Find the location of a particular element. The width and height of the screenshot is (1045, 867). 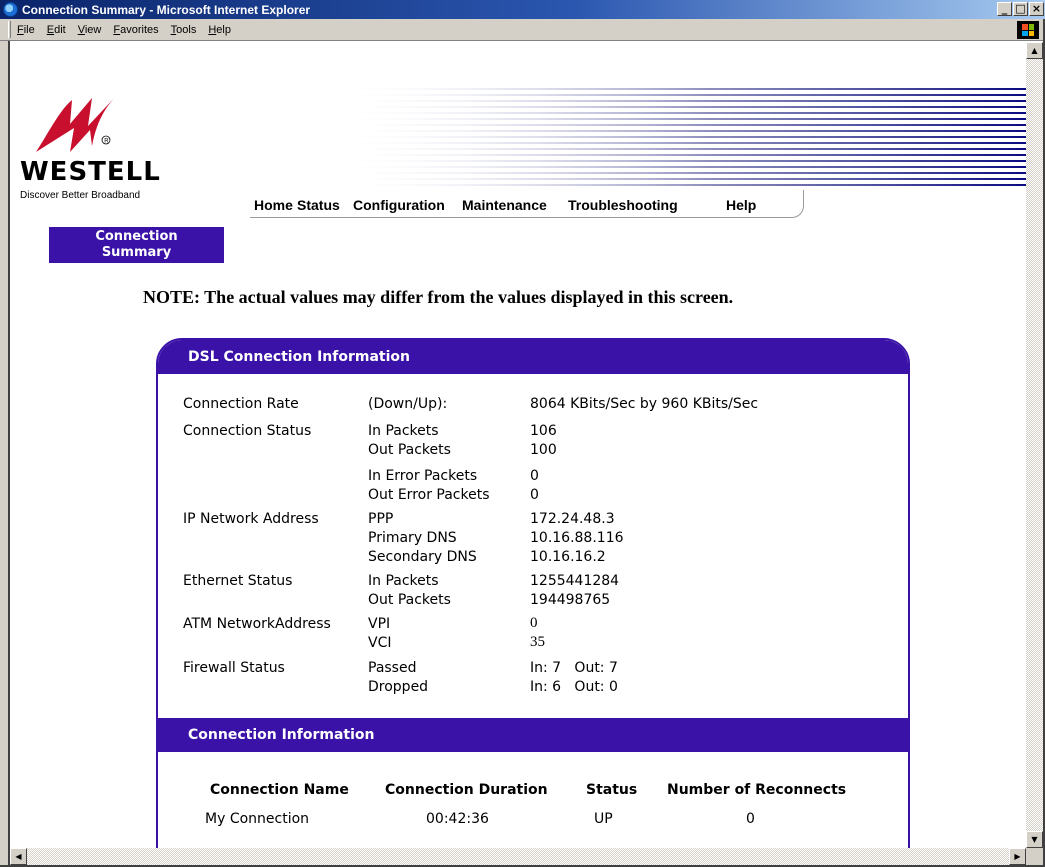

ie-icon is located at coordinates (10, 9).